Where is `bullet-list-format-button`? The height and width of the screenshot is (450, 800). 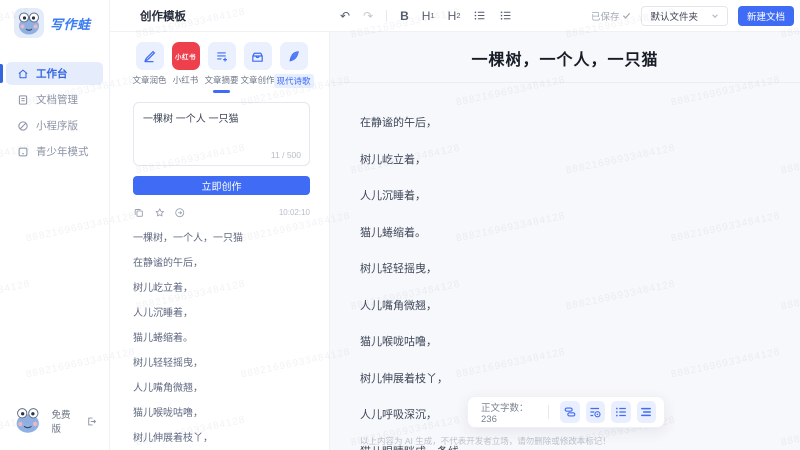
bullet-list-format-button is located at coordinates (621, 412).